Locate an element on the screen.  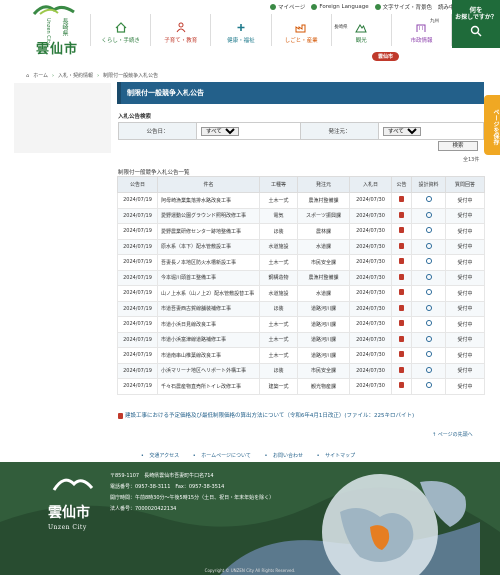
cell-type: 建築一式 is located at coordinates (278, 386).